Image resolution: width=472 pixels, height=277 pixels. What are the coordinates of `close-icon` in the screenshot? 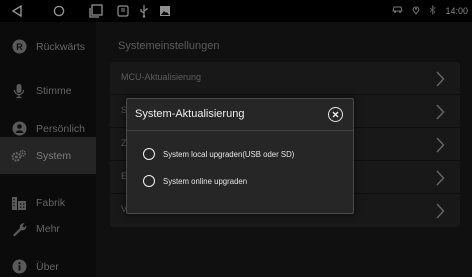 It's located at (335, 114).